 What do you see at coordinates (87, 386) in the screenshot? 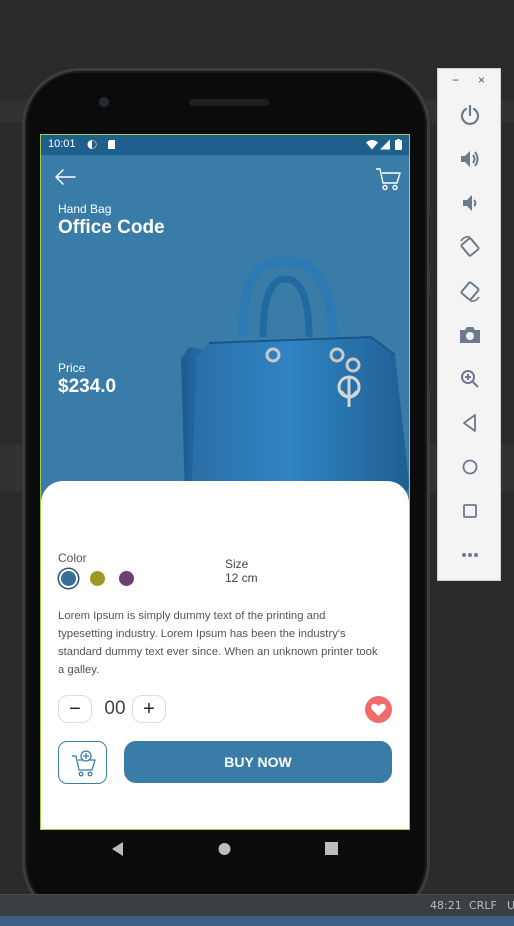
I see `price-value: $234.0` at bounding box center [87, 386].